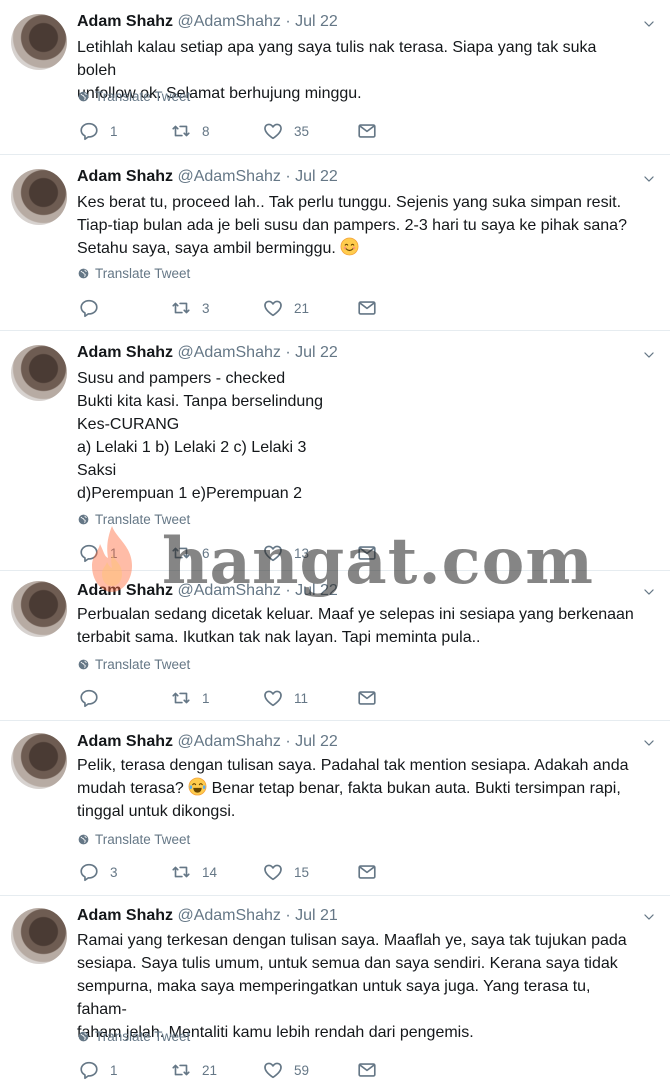 This screenshot has height=1088, width=670. Describe the element at coordinates (193, 872) in the screenshot. I see `retweet-button: 14` at that location.